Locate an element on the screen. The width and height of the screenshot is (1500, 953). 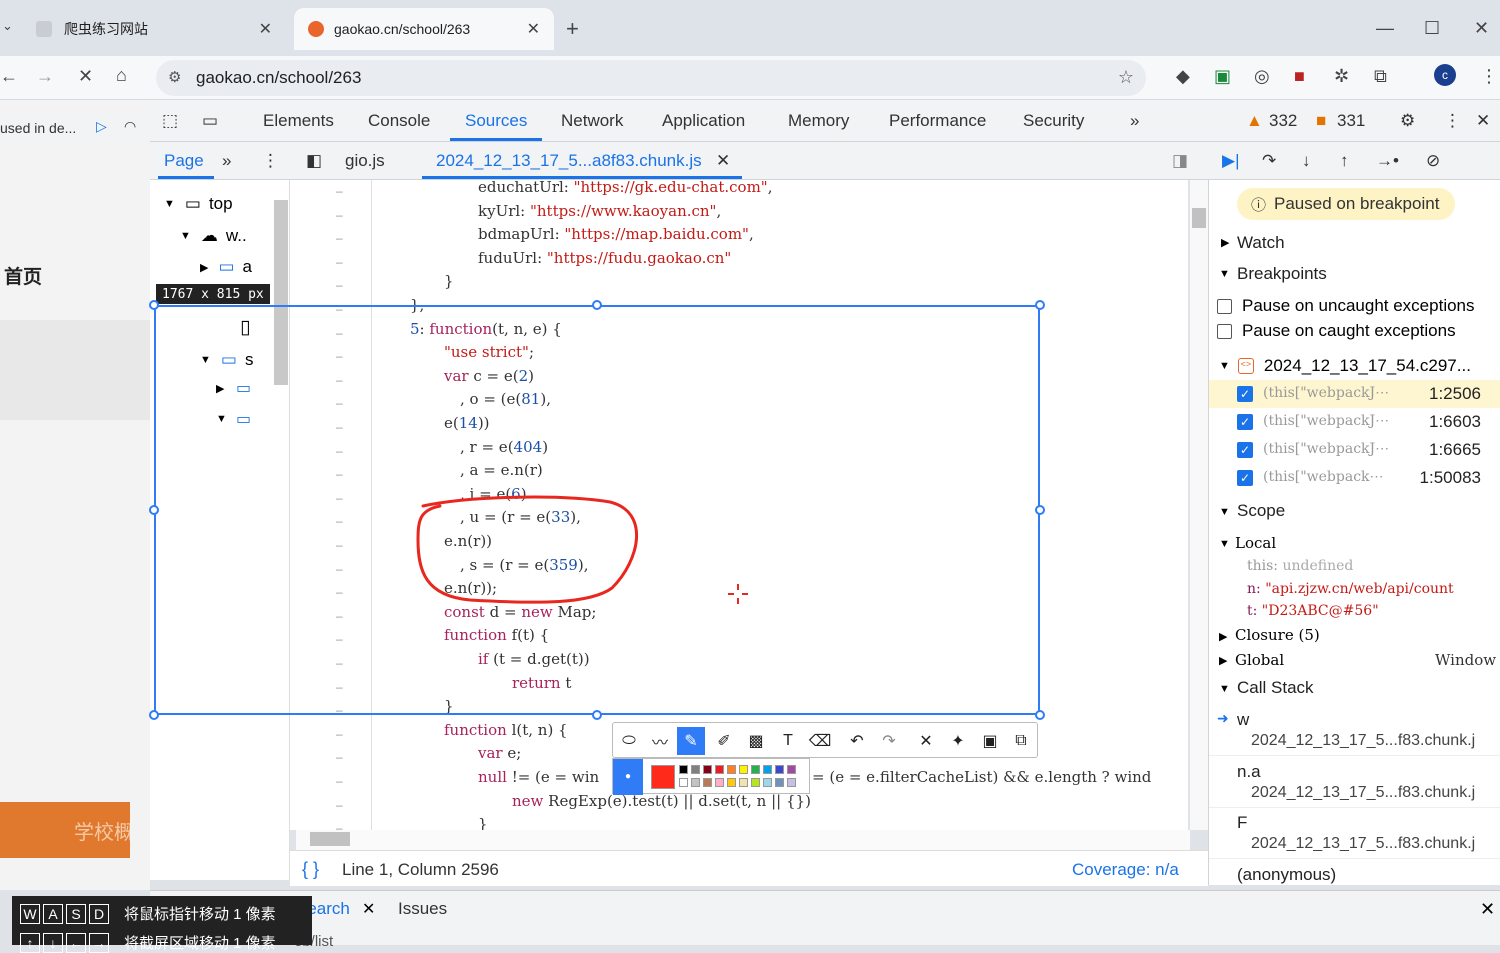
stop-icon: ✕ is located at coordinates (85, 76).